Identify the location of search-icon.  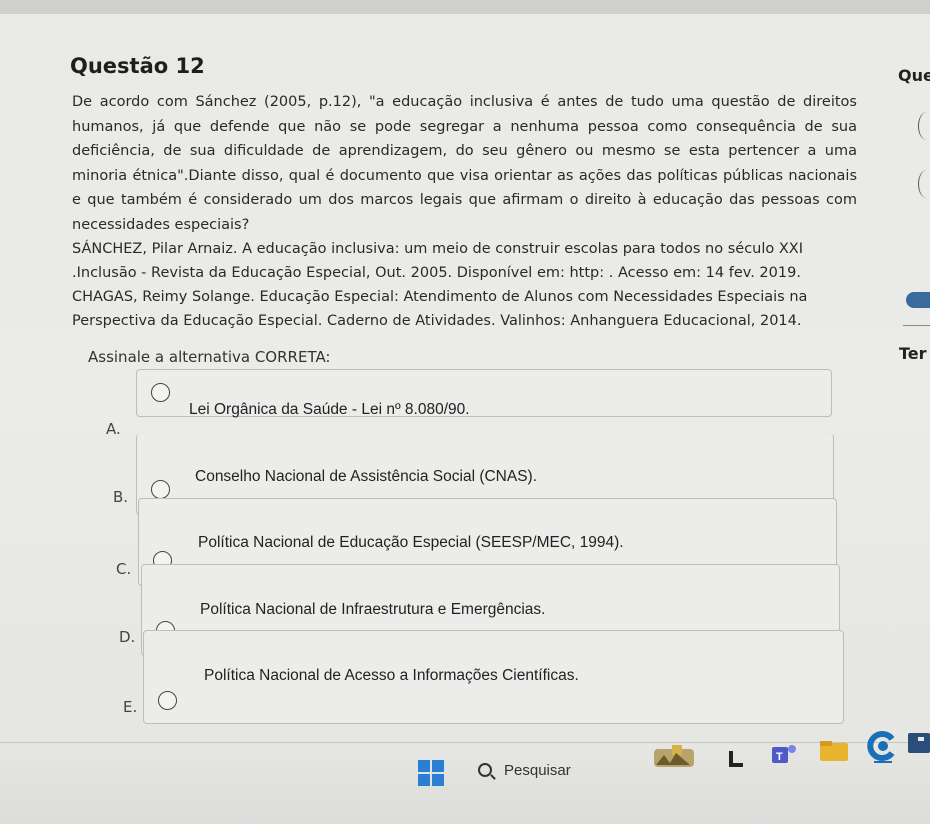
(485, 770).